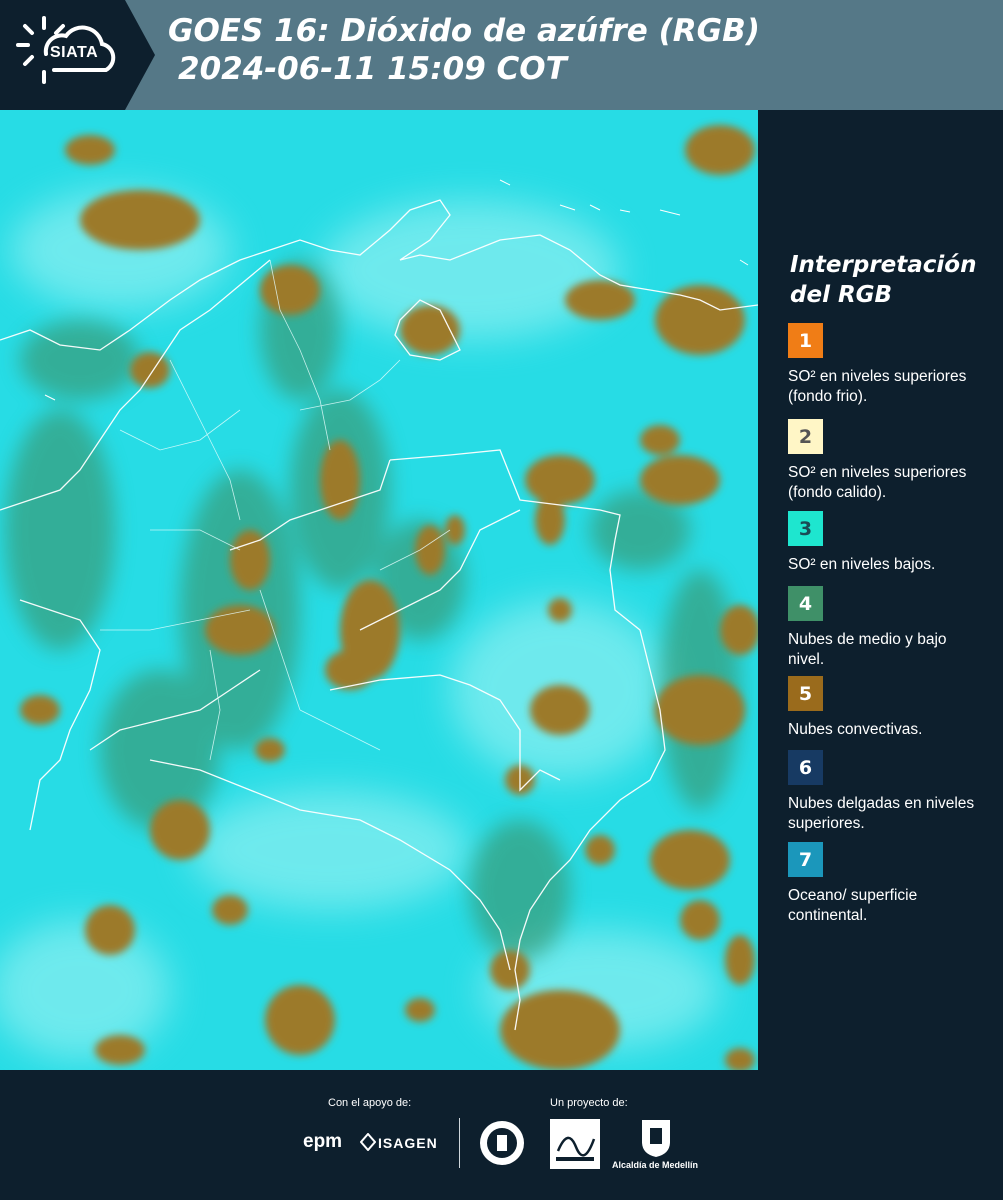 The image size is (1003, 1200). What do you see at coordinates (893, 884) in the screenshot?
I see `legend-item-7: 7 Oceano/ superficie continental.` at bounding box center [893, 884].